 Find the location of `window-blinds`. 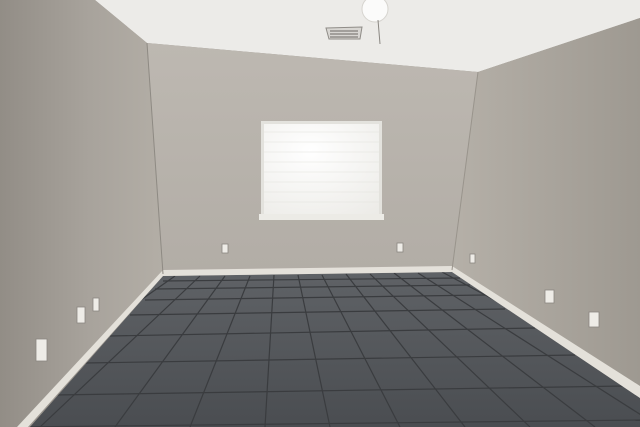

window-blinds is located at coordinates (321, 169).